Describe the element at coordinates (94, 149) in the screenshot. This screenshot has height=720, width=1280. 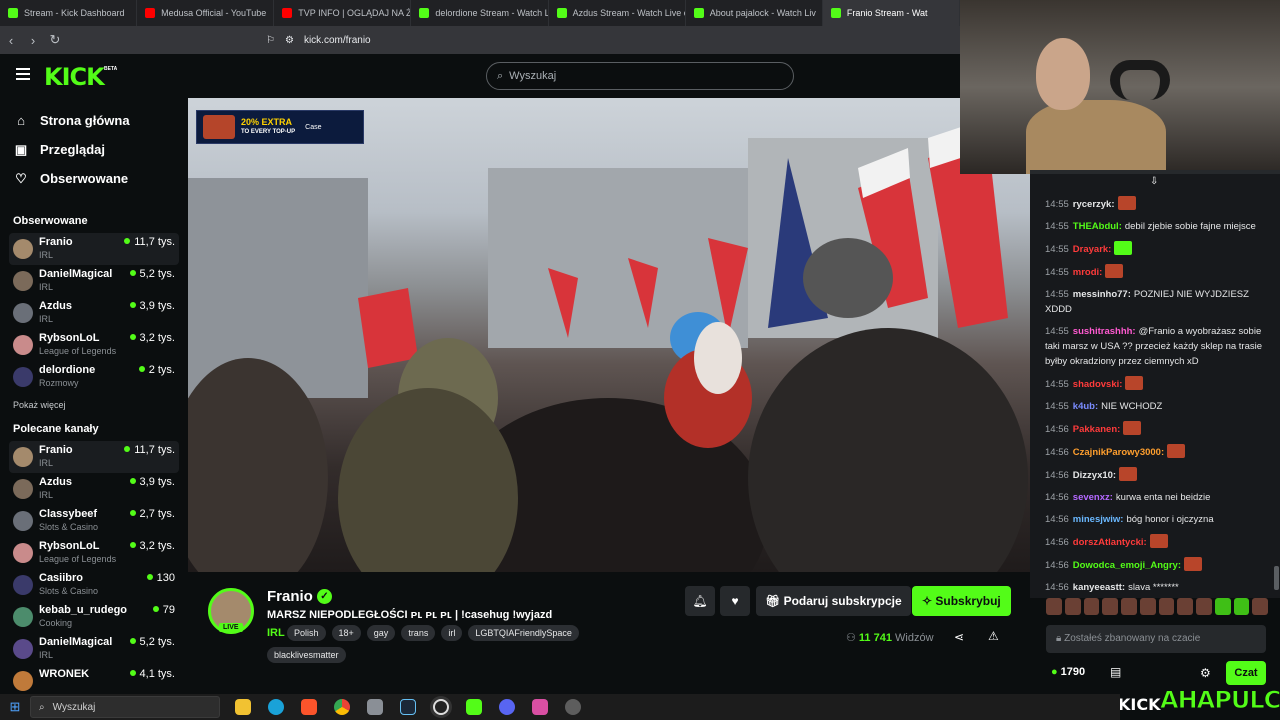
I see `nav-browse: ▣ Przeglądaj` at that location.